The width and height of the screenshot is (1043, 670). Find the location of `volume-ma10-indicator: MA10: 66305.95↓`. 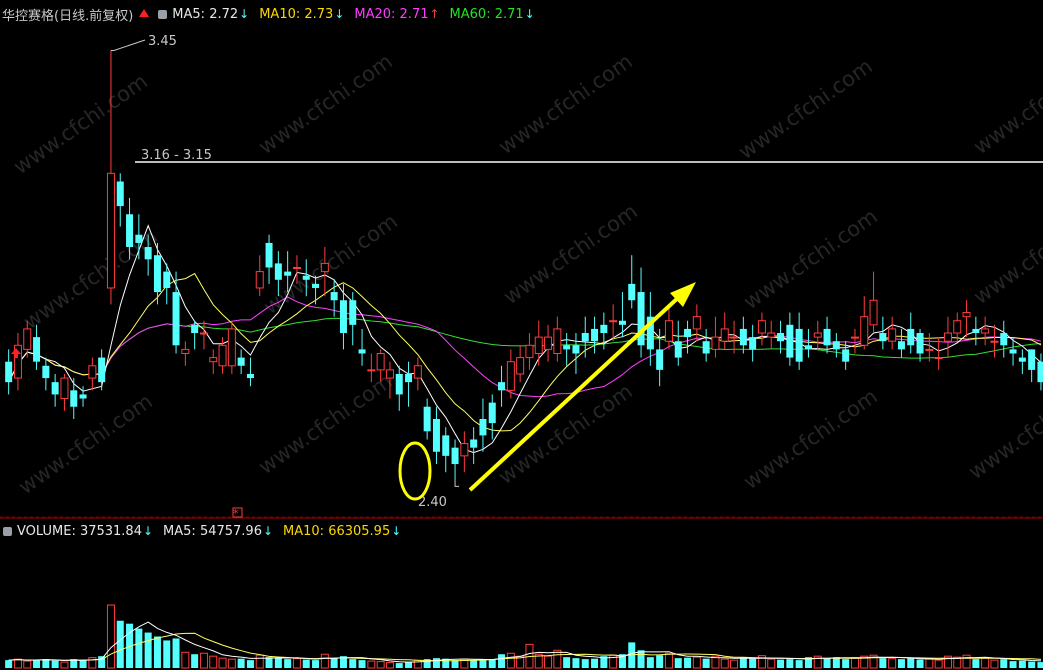

volume-ma10-indicator: MA10: 66305.95↓ is located at coordinates (342, 531).